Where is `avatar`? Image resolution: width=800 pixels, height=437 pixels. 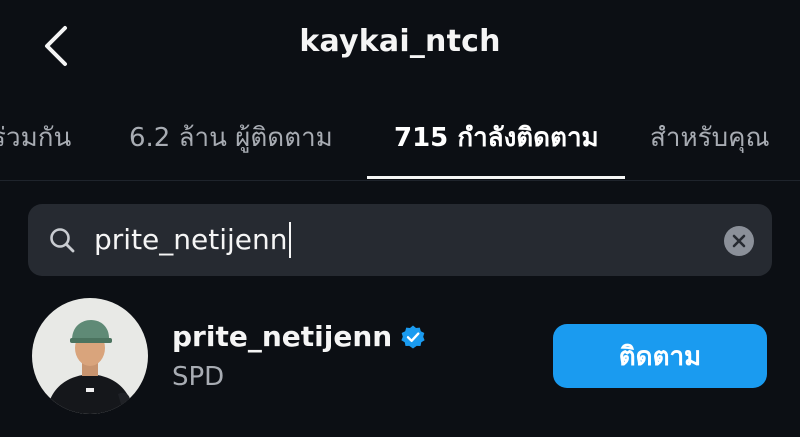 avatar is located at coordinates (90, 356).